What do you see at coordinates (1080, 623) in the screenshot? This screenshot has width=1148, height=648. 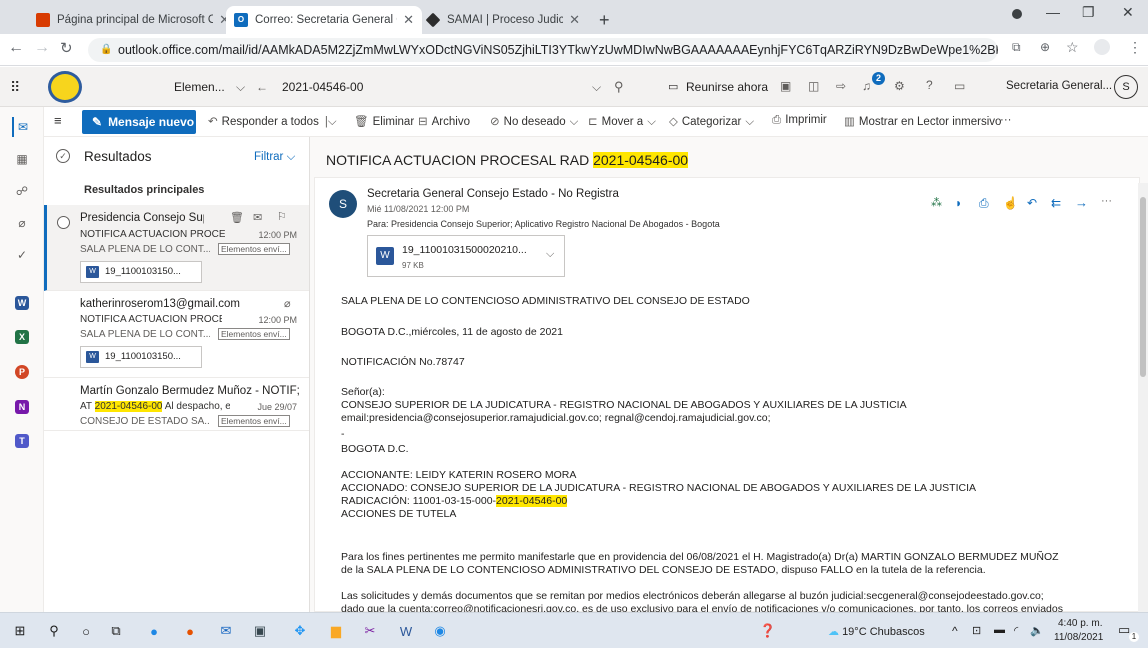 I see `clock-time: 4:40 p. m.` at bounding box center [1080, 623].